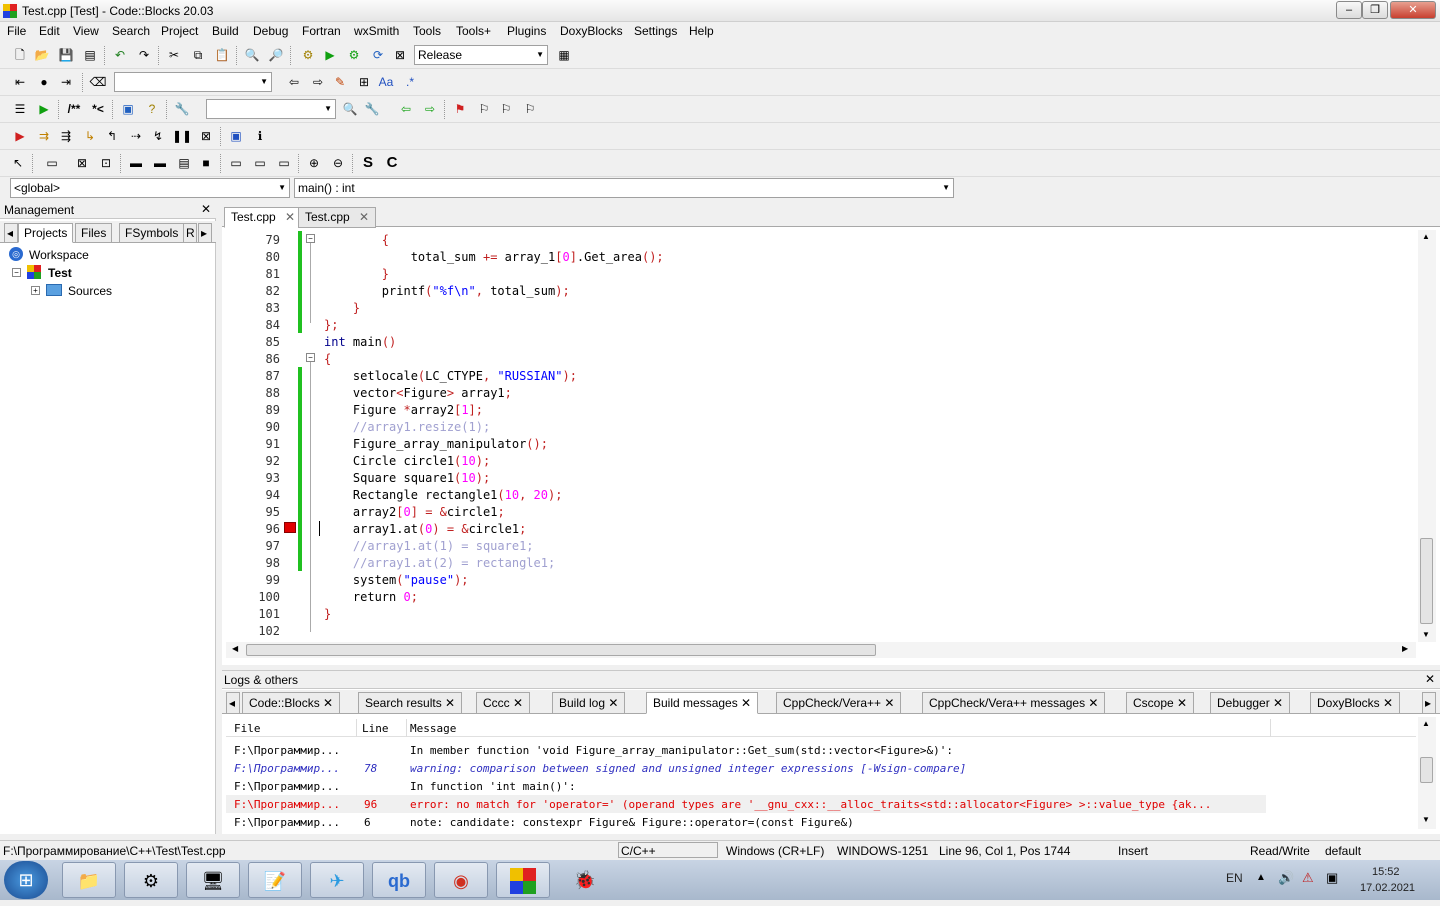 This screenshot has width=1440, height=906. What do you see at coordinates (253, 563) in the screenshot?
I see `line-number: 98` at bounding box center [253, 563].